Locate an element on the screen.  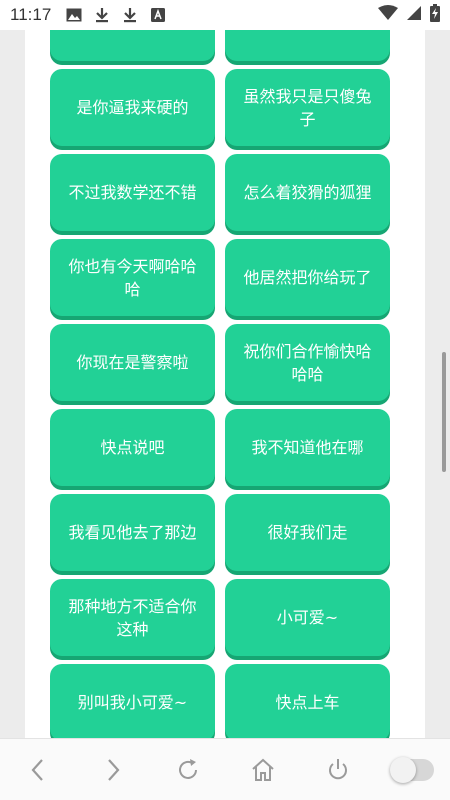
image-icon is located at coordinates (74, 15).